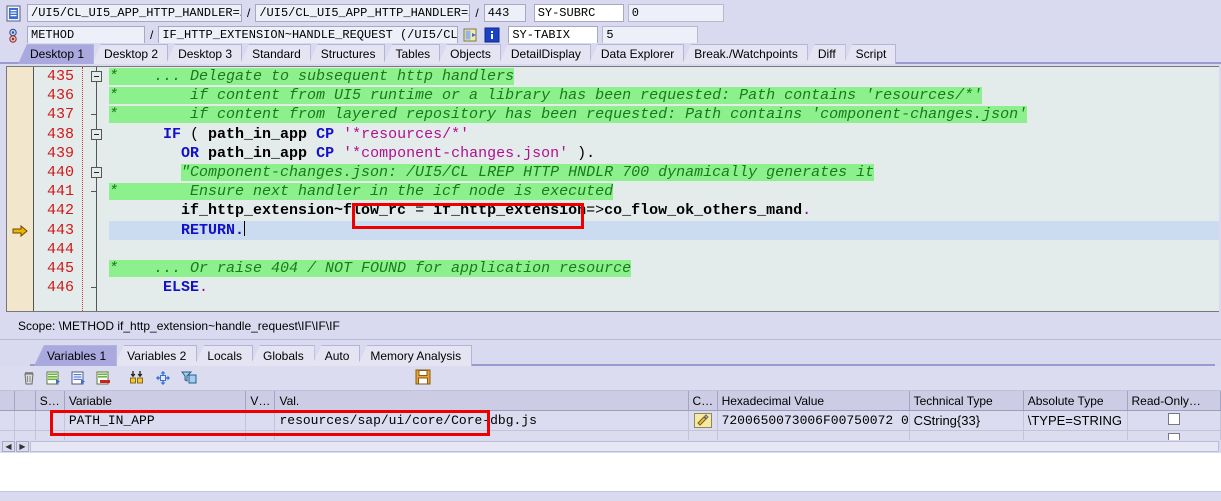 The image size is (1221, 501). What do you see at coordinates (156, 355) in the screenshot?
I see `vartab-variables-2: Variables 2` at bounding box center [156, 355].